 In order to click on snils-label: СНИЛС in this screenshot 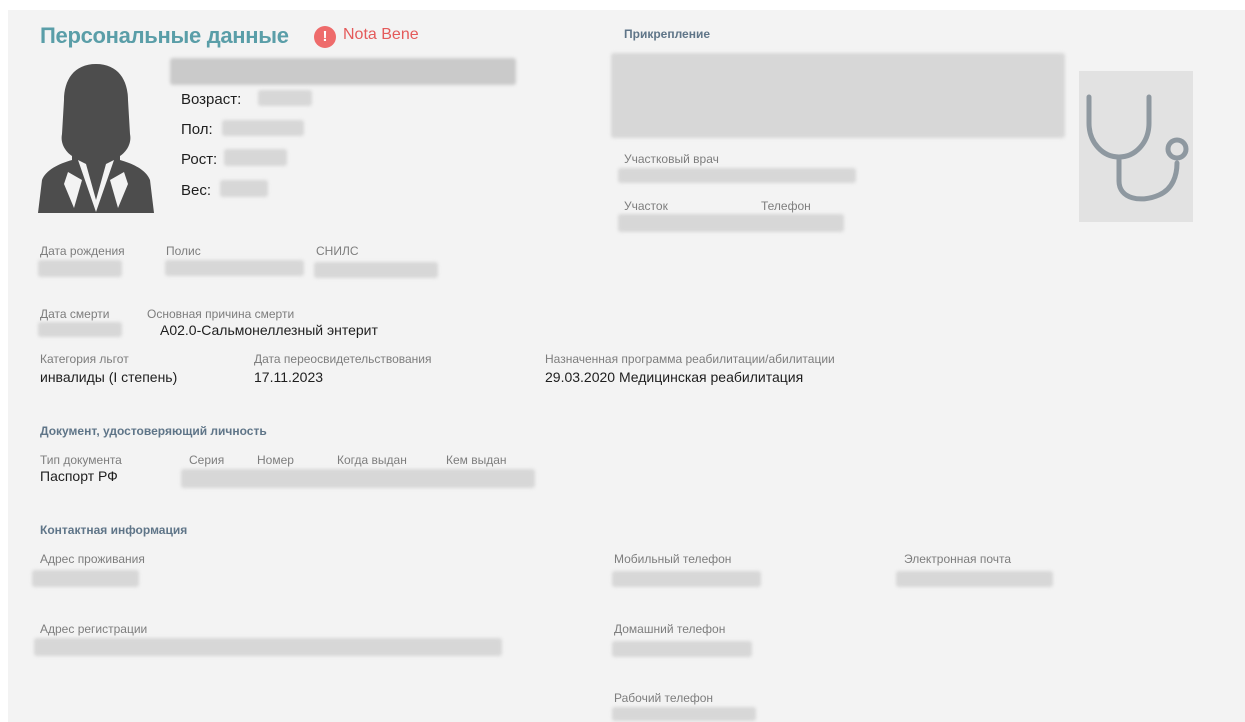, I will do `click(337, 251)`.